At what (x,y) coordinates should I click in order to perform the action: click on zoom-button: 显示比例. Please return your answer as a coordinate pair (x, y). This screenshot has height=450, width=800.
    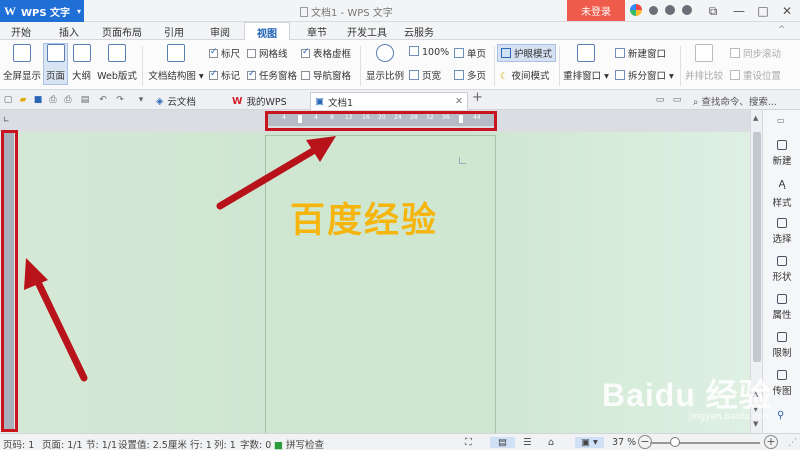
    Looking at the image, I should click on (385, 65).